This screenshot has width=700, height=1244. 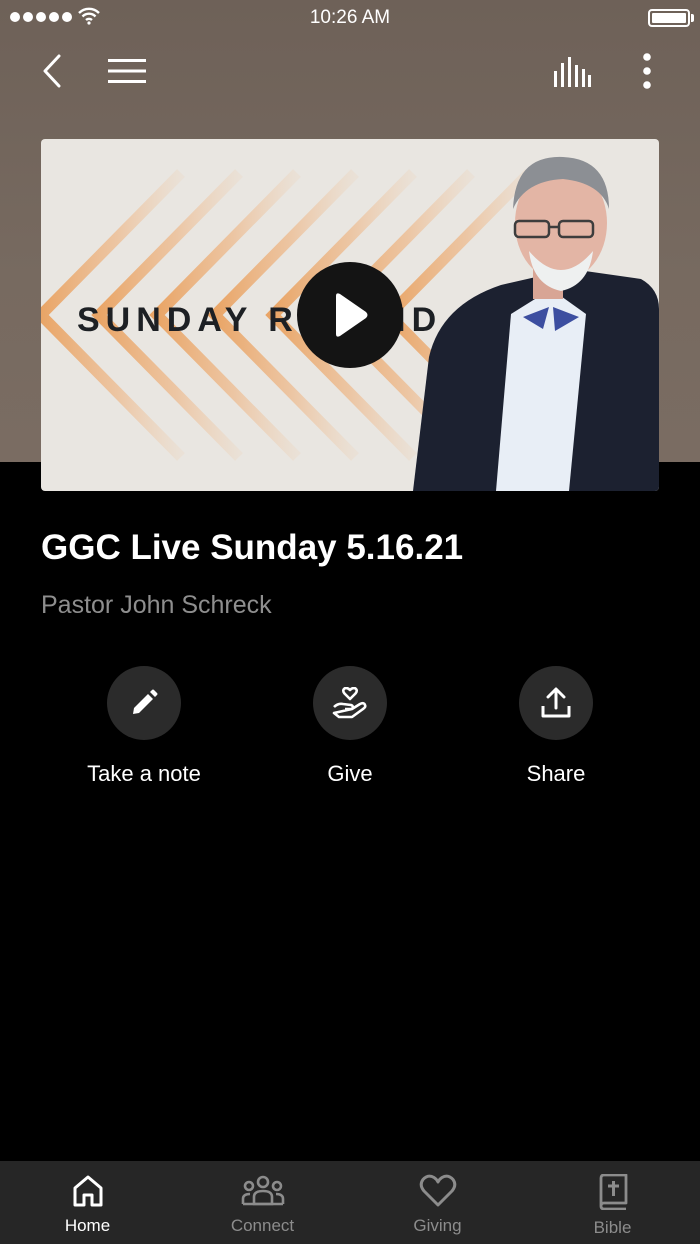 I want to click on audio-button, so click(x=572, y=72).